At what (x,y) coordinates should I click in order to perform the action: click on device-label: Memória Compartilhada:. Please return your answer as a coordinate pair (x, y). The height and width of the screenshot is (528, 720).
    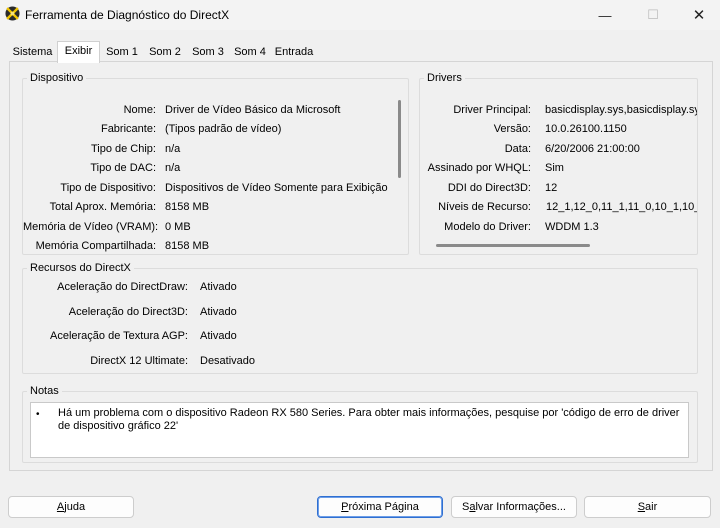
    Looking at the image, I should click on (95, 246).